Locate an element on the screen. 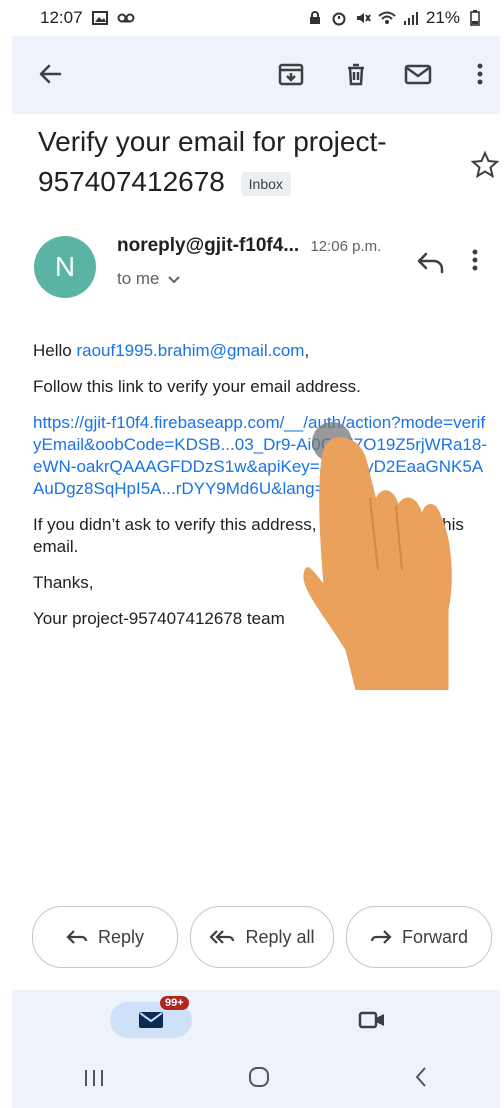 The image size is (504, 1108). status-time: 12:07 is located at coordinates (61, 17).